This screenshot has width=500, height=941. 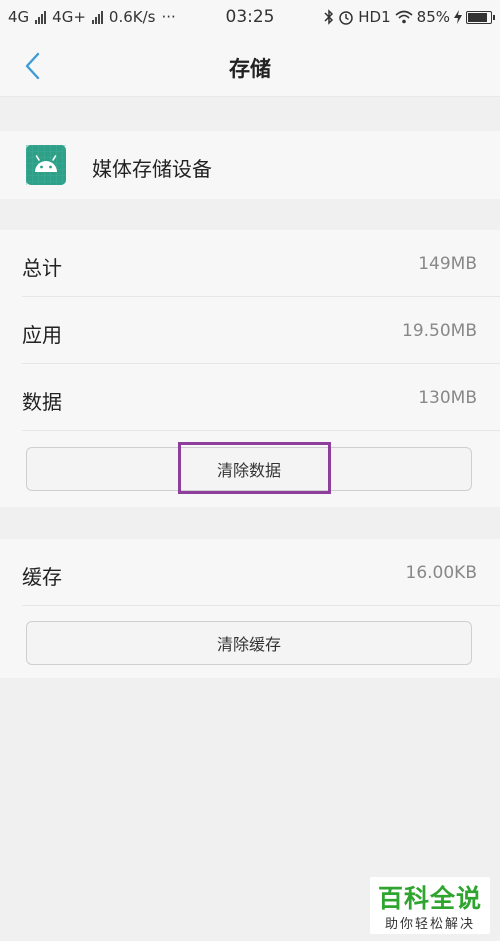 What do you see at coordinates (447, 264) in the screenshot?
I see `row-value: 149MB` at bounding box center [447, 264].